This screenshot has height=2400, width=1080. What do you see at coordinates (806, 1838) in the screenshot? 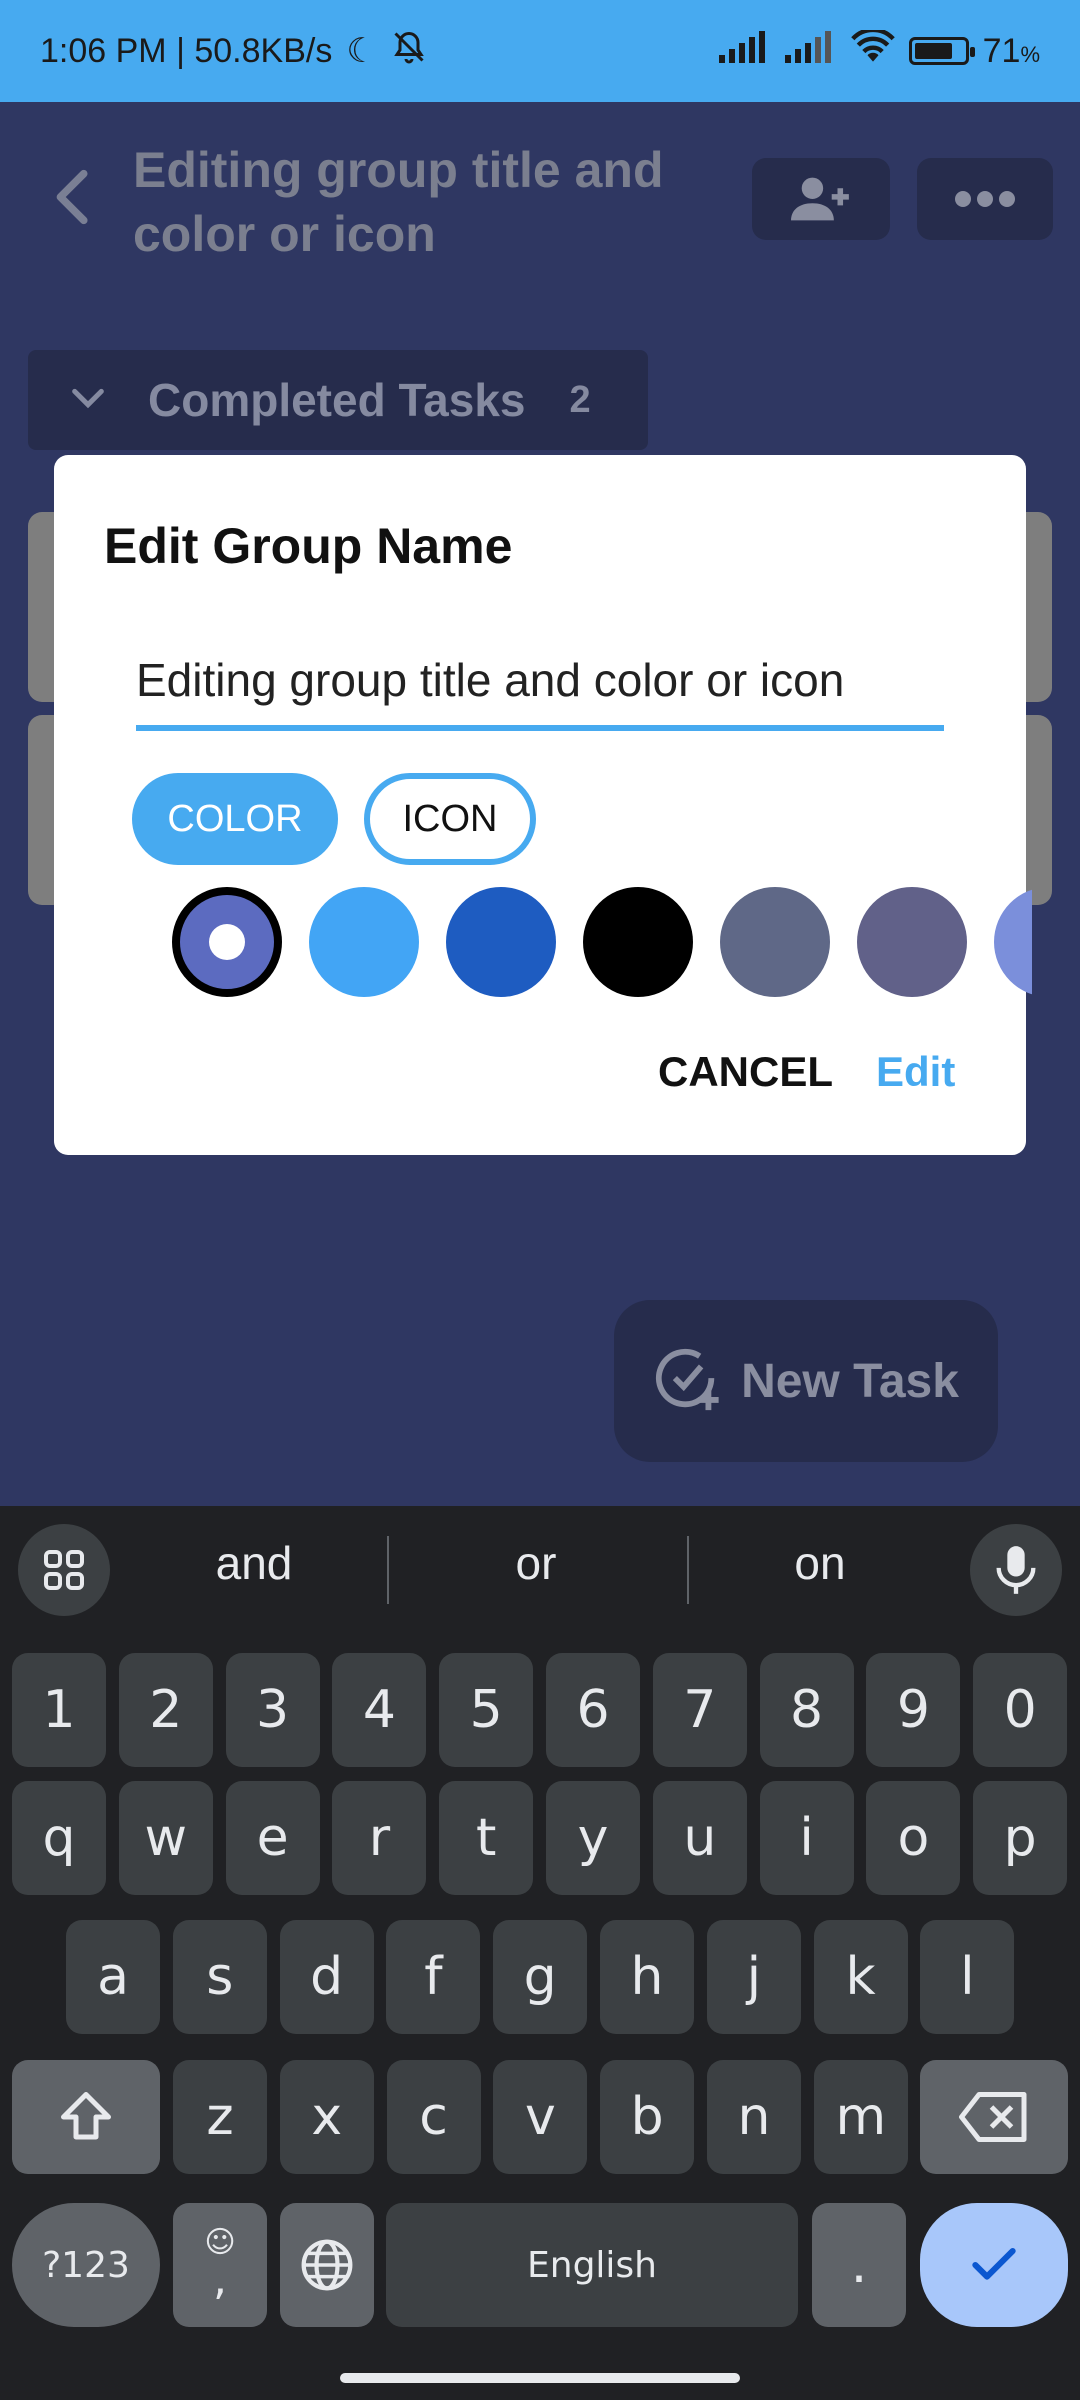
I see `key: i` at bounding box center [806, 1838].